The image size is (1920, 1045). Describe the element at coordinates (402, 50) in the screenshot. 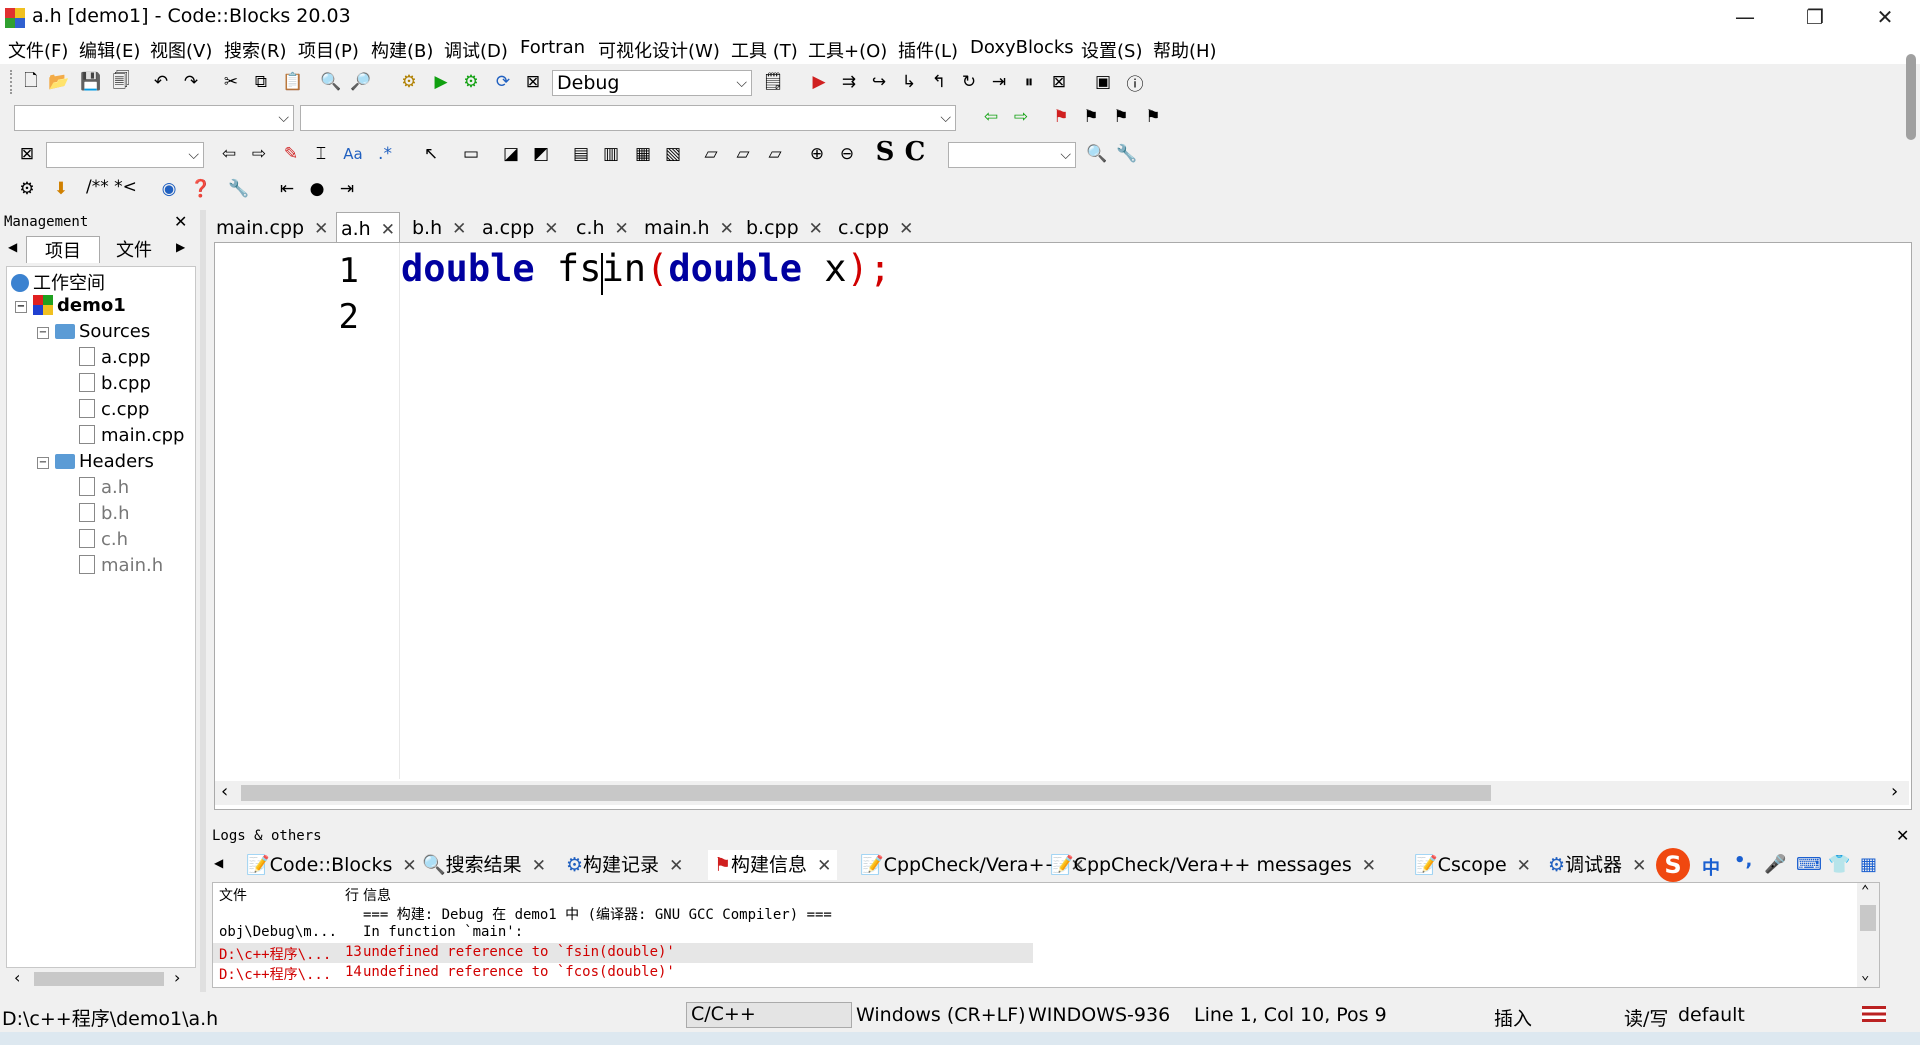

I see `menu-build: 构建(B)` at that location.